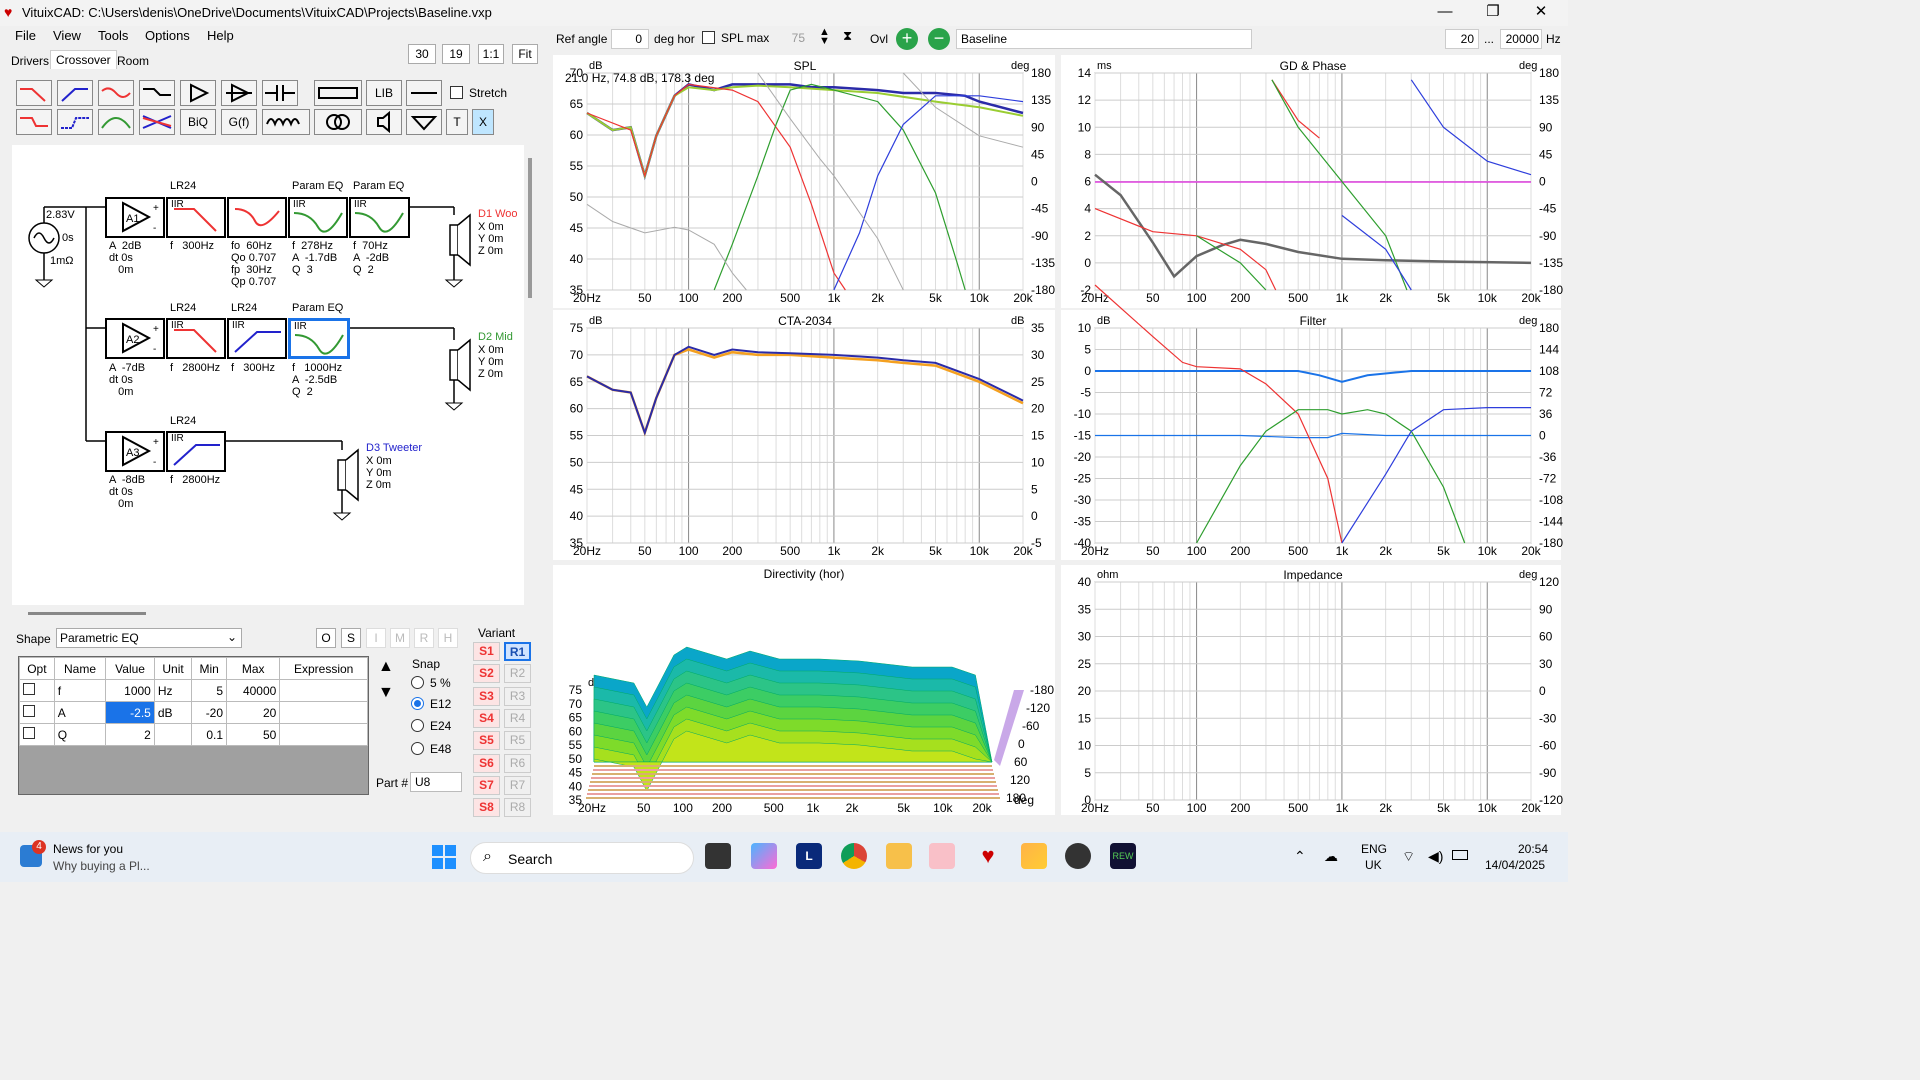 The image size is (1920, 1080). What do you see at coordinates (814, 808) in the screenshot?
I see `dir-xtick: 1k` at bounding box center [814, 808].